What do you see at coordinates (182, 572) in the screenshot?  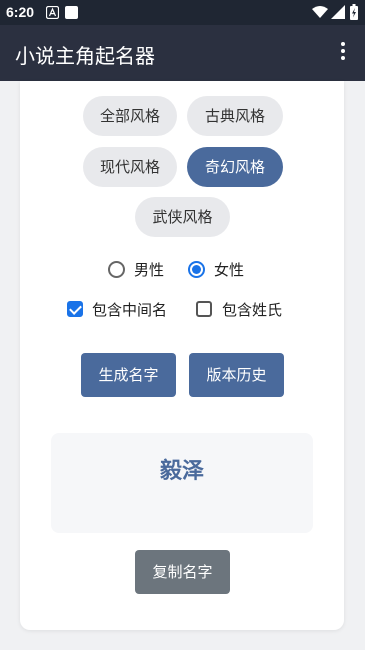 I see `copy-name-button: 复制名字` at bounding box center [182, 572].